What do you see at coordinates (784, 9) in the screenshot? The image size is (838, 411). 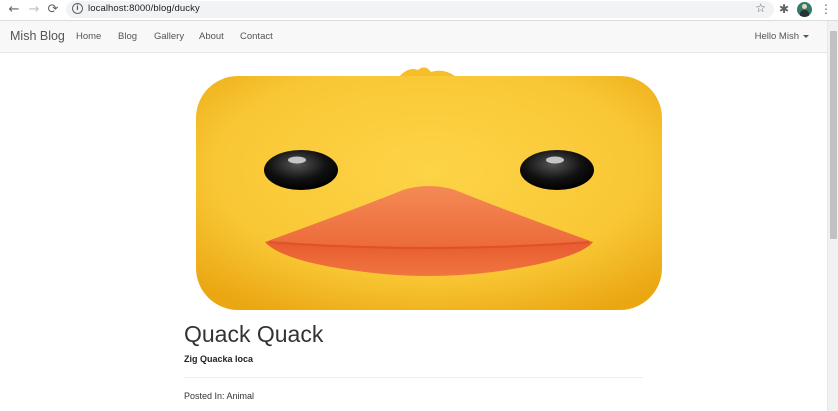 I see `extensions-puzzle-icon: ✱` at bounding box center [784, 9].